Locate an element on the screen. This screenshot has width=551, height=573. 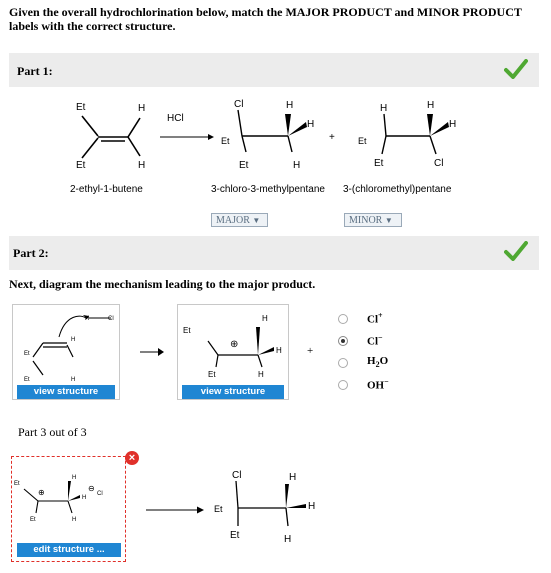
part3-label: Part 3 out of 3 is located at coordinates (52, 432).